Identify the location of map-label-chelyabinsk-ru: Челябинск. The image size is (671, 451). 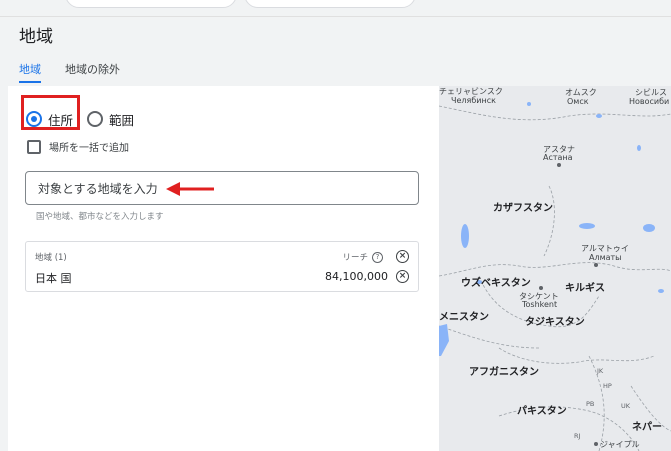
(473, 100).